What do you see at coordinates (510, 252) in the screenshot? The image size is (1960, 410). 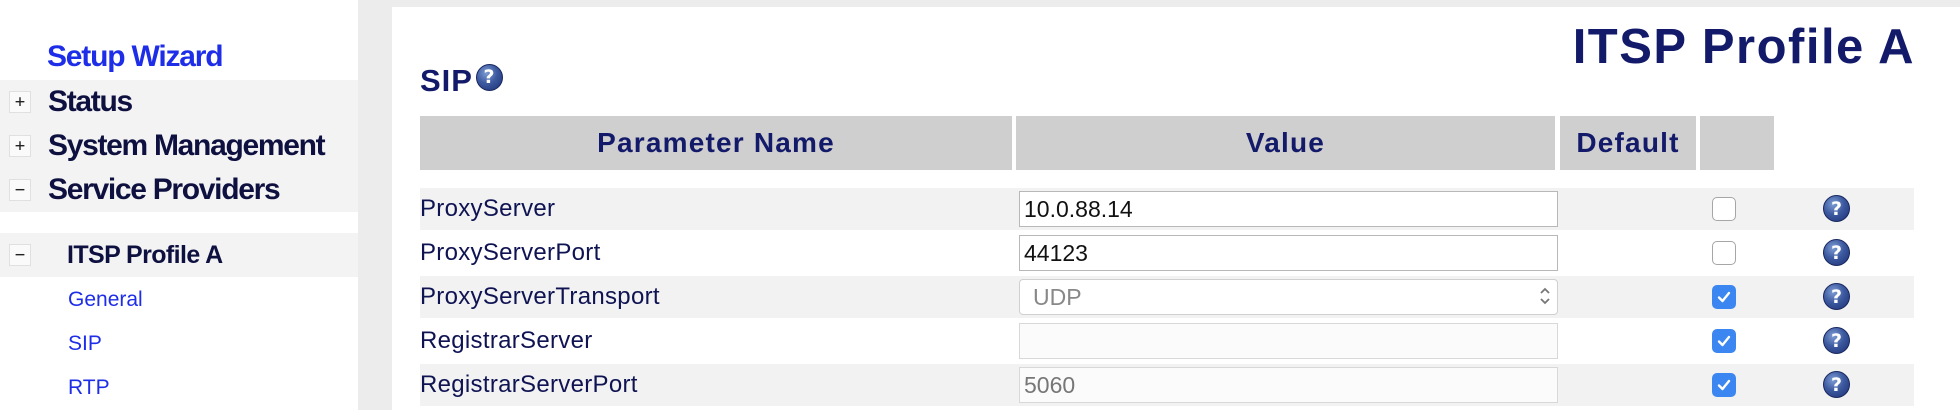 I see `parameter-name: ProxyServerPort` at bounding box center [510, 252].